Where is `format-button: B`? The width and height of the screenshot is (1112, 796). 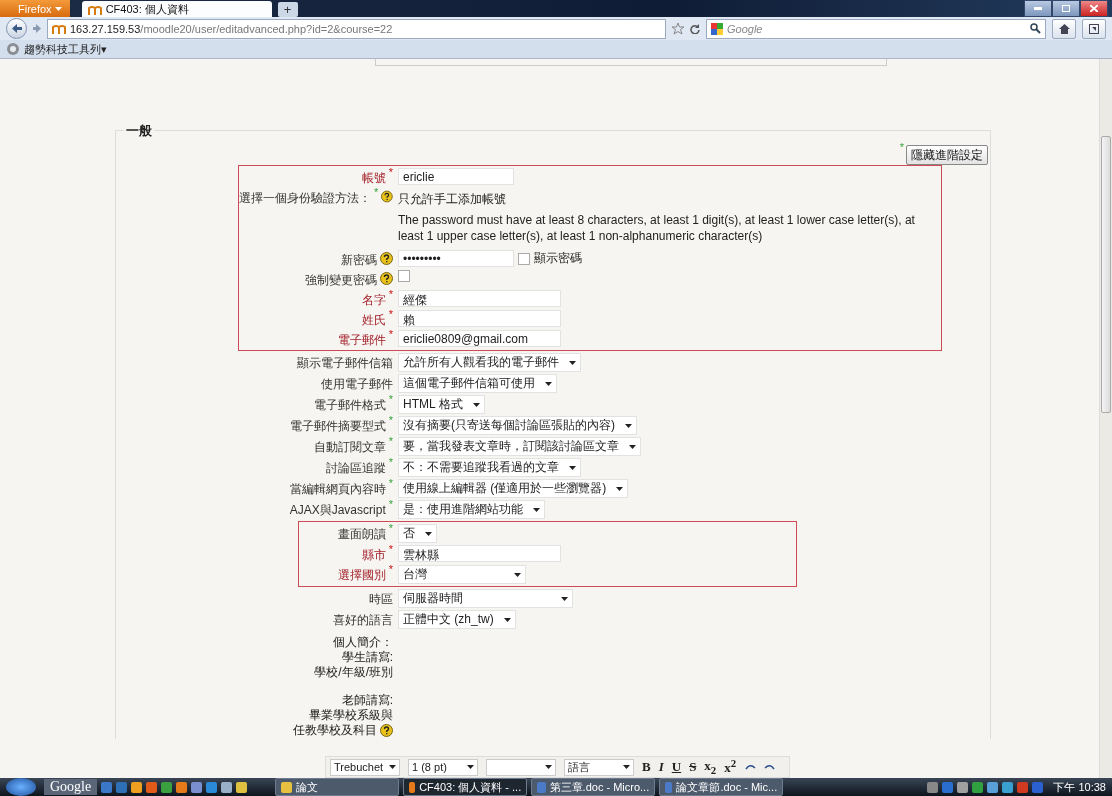
format-button: B is located at coordinates (646, 767).